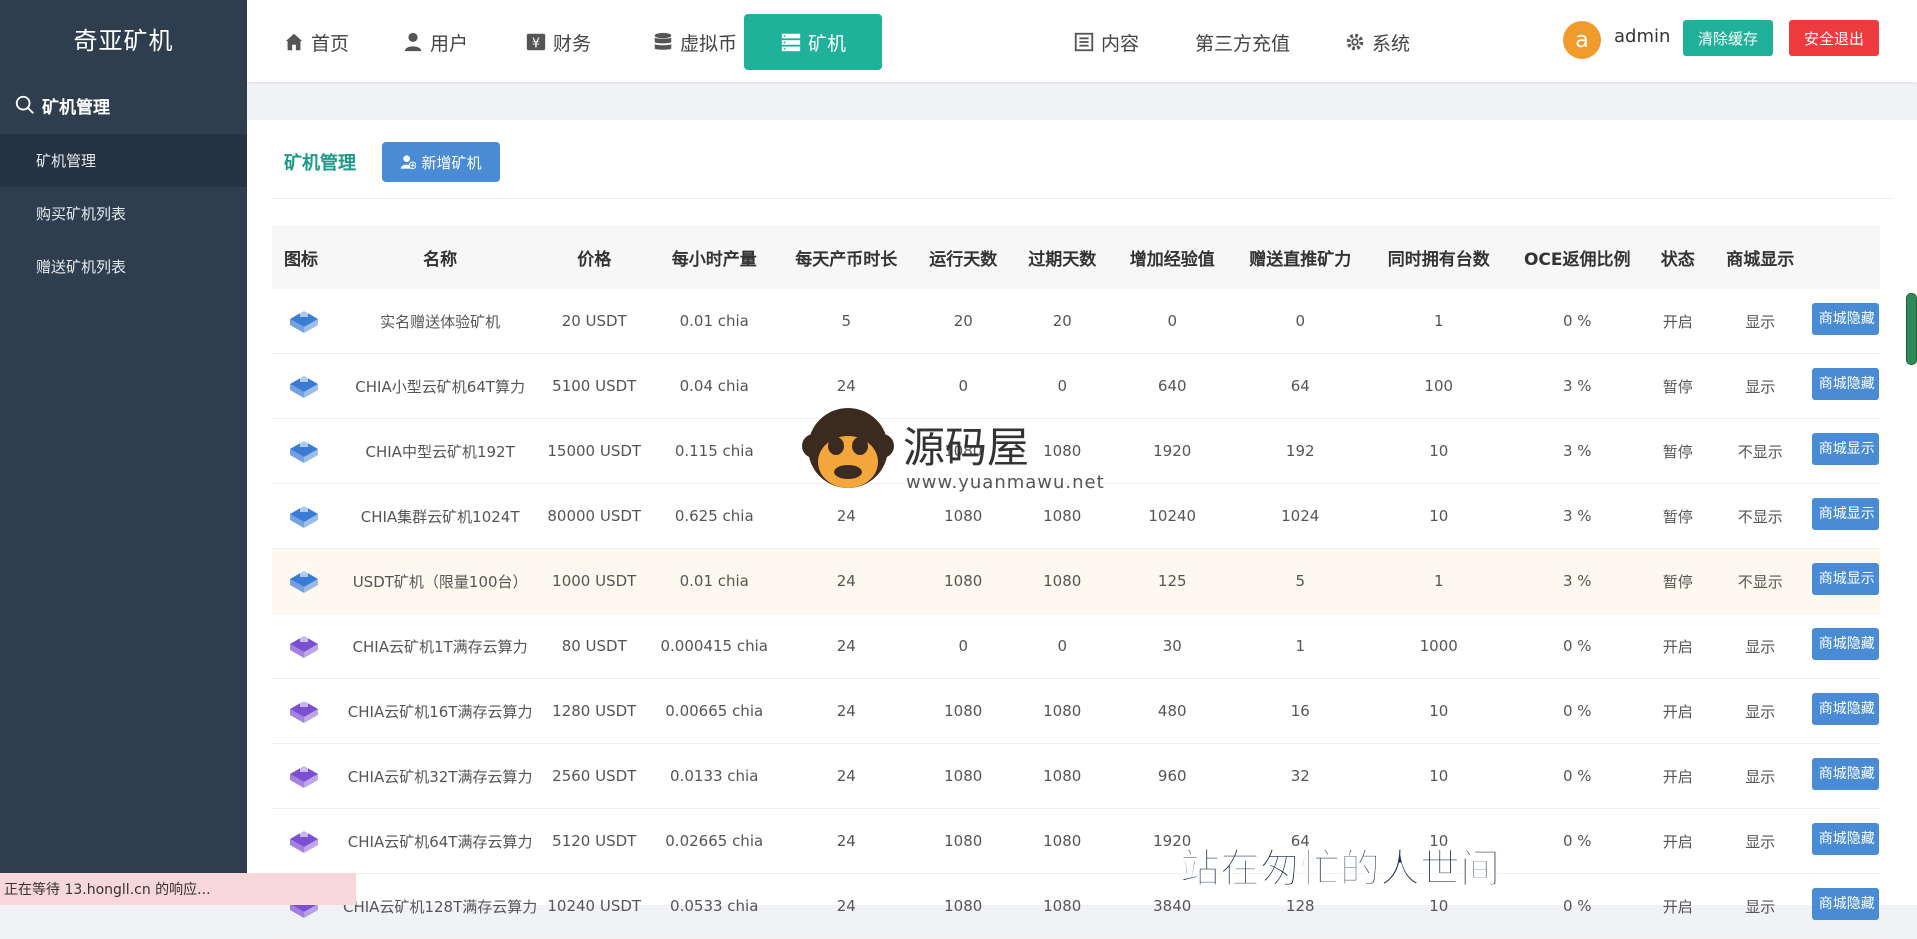 This screenshot has height=939, width=1917. Describe the element at coordinates (123, 266) in the screenshot. I see `sidebar-item-gifted-miners: 赠送矿机列表` at that location.